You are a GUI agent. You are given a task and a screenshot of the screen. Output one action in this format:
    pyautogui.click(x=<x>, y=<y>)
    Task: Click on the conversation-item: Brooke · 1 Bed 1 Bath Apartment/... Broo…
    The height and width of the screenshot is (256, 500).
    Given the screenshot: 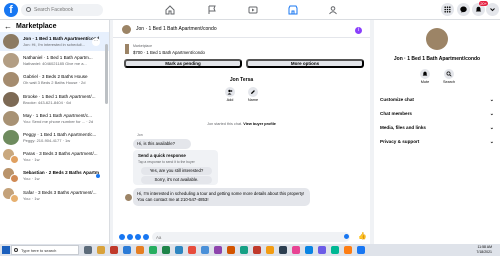 What is the action you would take?
    pyautogui.click(x=54, y=99)
    